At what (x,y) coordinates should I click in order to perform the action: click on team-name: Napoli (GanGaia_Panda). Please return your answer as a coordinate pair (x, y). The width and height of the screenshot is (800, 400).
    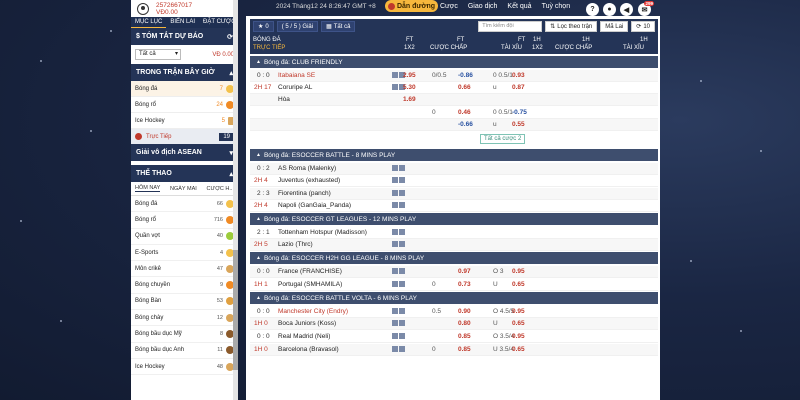
    Looking at the image, I should click on (314, 205).